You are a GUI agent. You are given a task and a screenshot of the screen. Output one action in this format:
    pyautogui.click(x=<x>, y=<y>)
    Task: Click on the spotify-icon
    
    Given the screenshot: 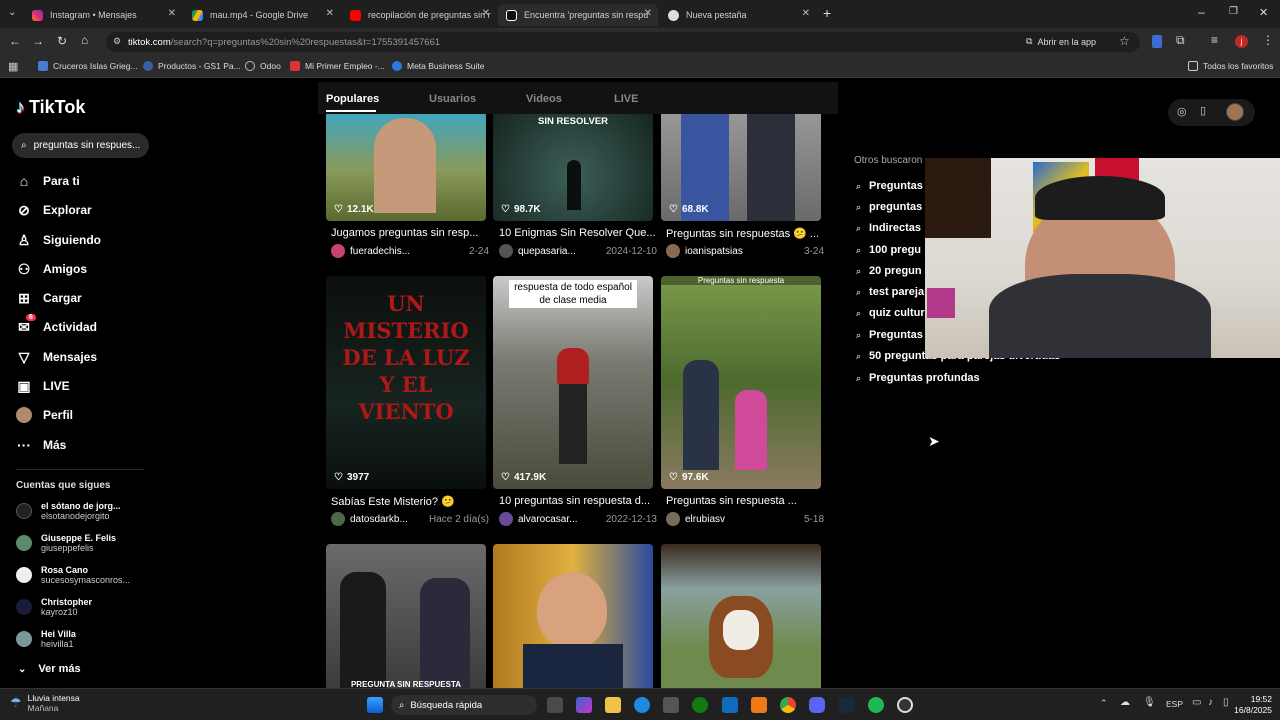 What is the action you would take?
    pyautogui.click(x=876, y=705)
    